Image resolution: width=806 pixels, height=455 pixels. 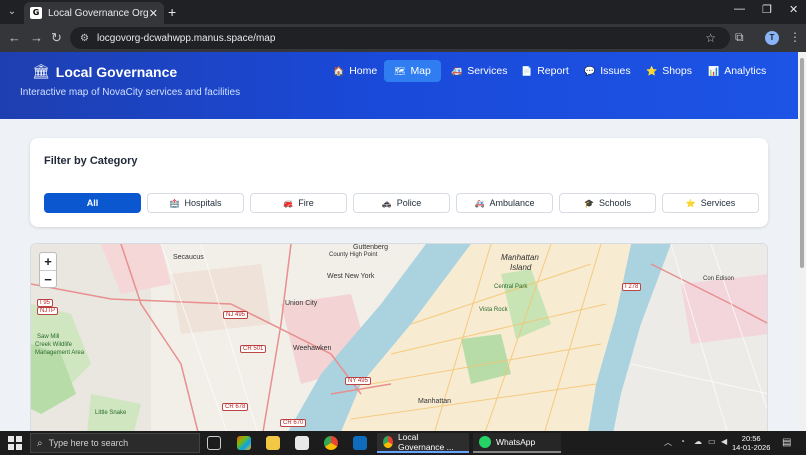 What do you see at coordinates (48, 278) in the screenshot?
I see `zoom-out-button: −` at bounding box center [48, 278].